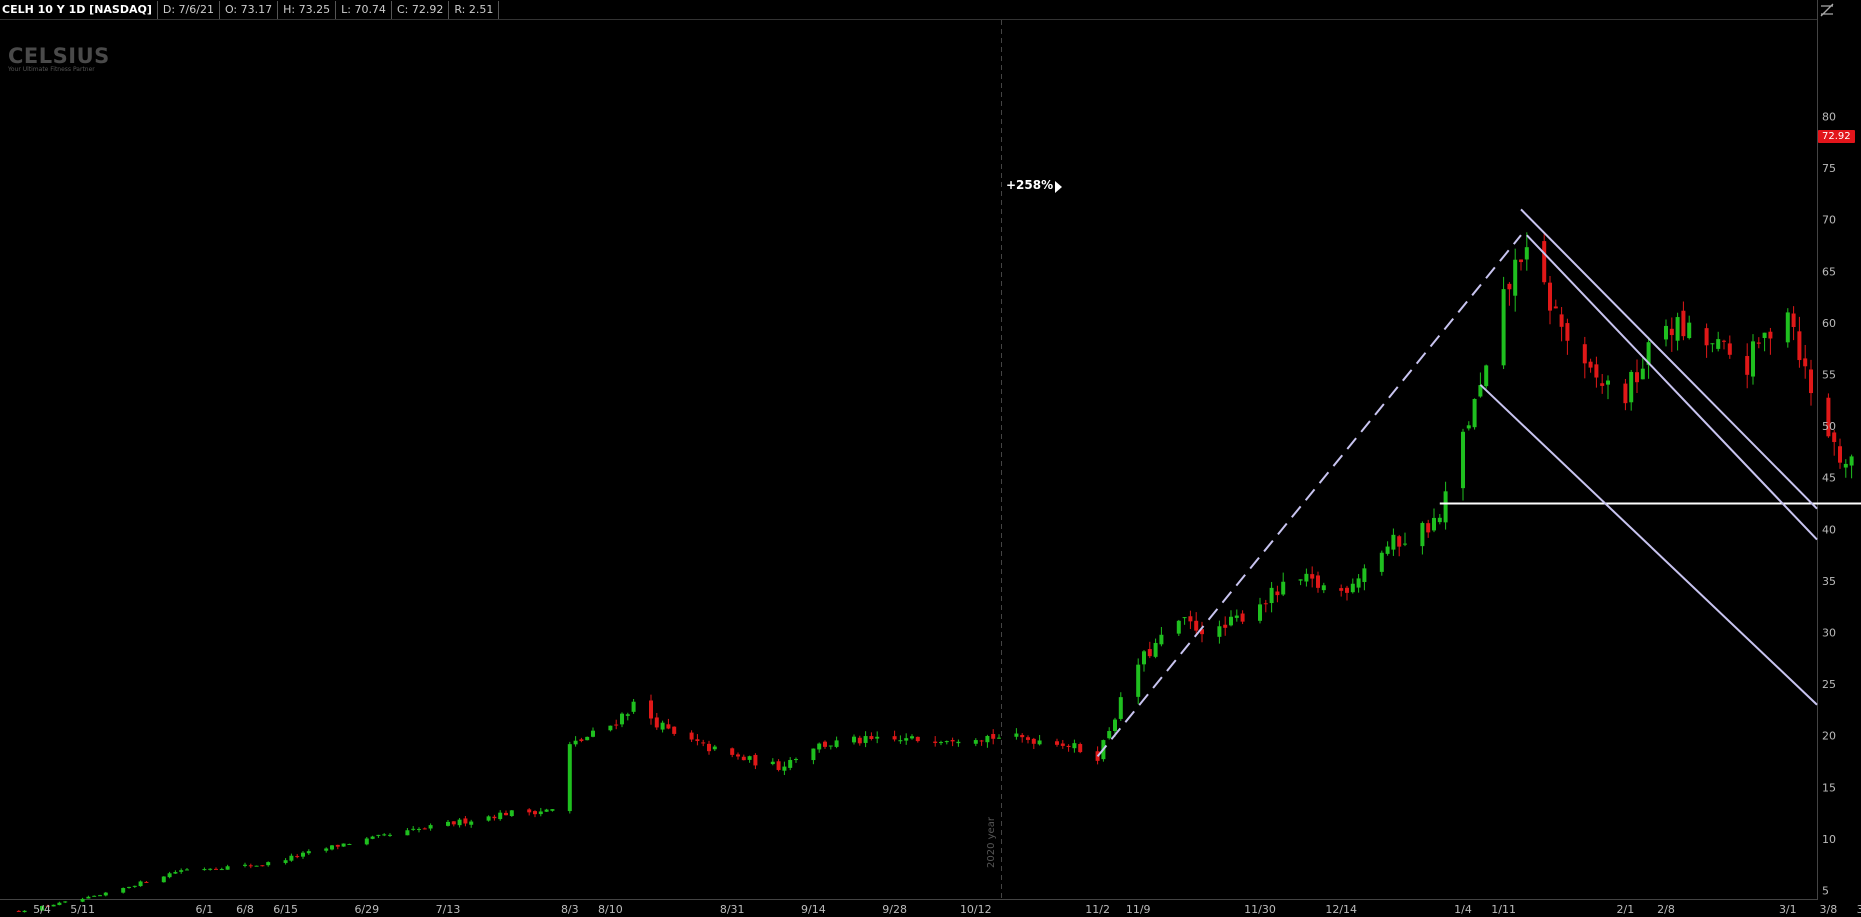 The width and height of the screenshot is (1861, 917). What do you see at coordinates (1829, 168) in the screenshot?
I see `y-tick-label: 75` at bounding box center [1829, 168].